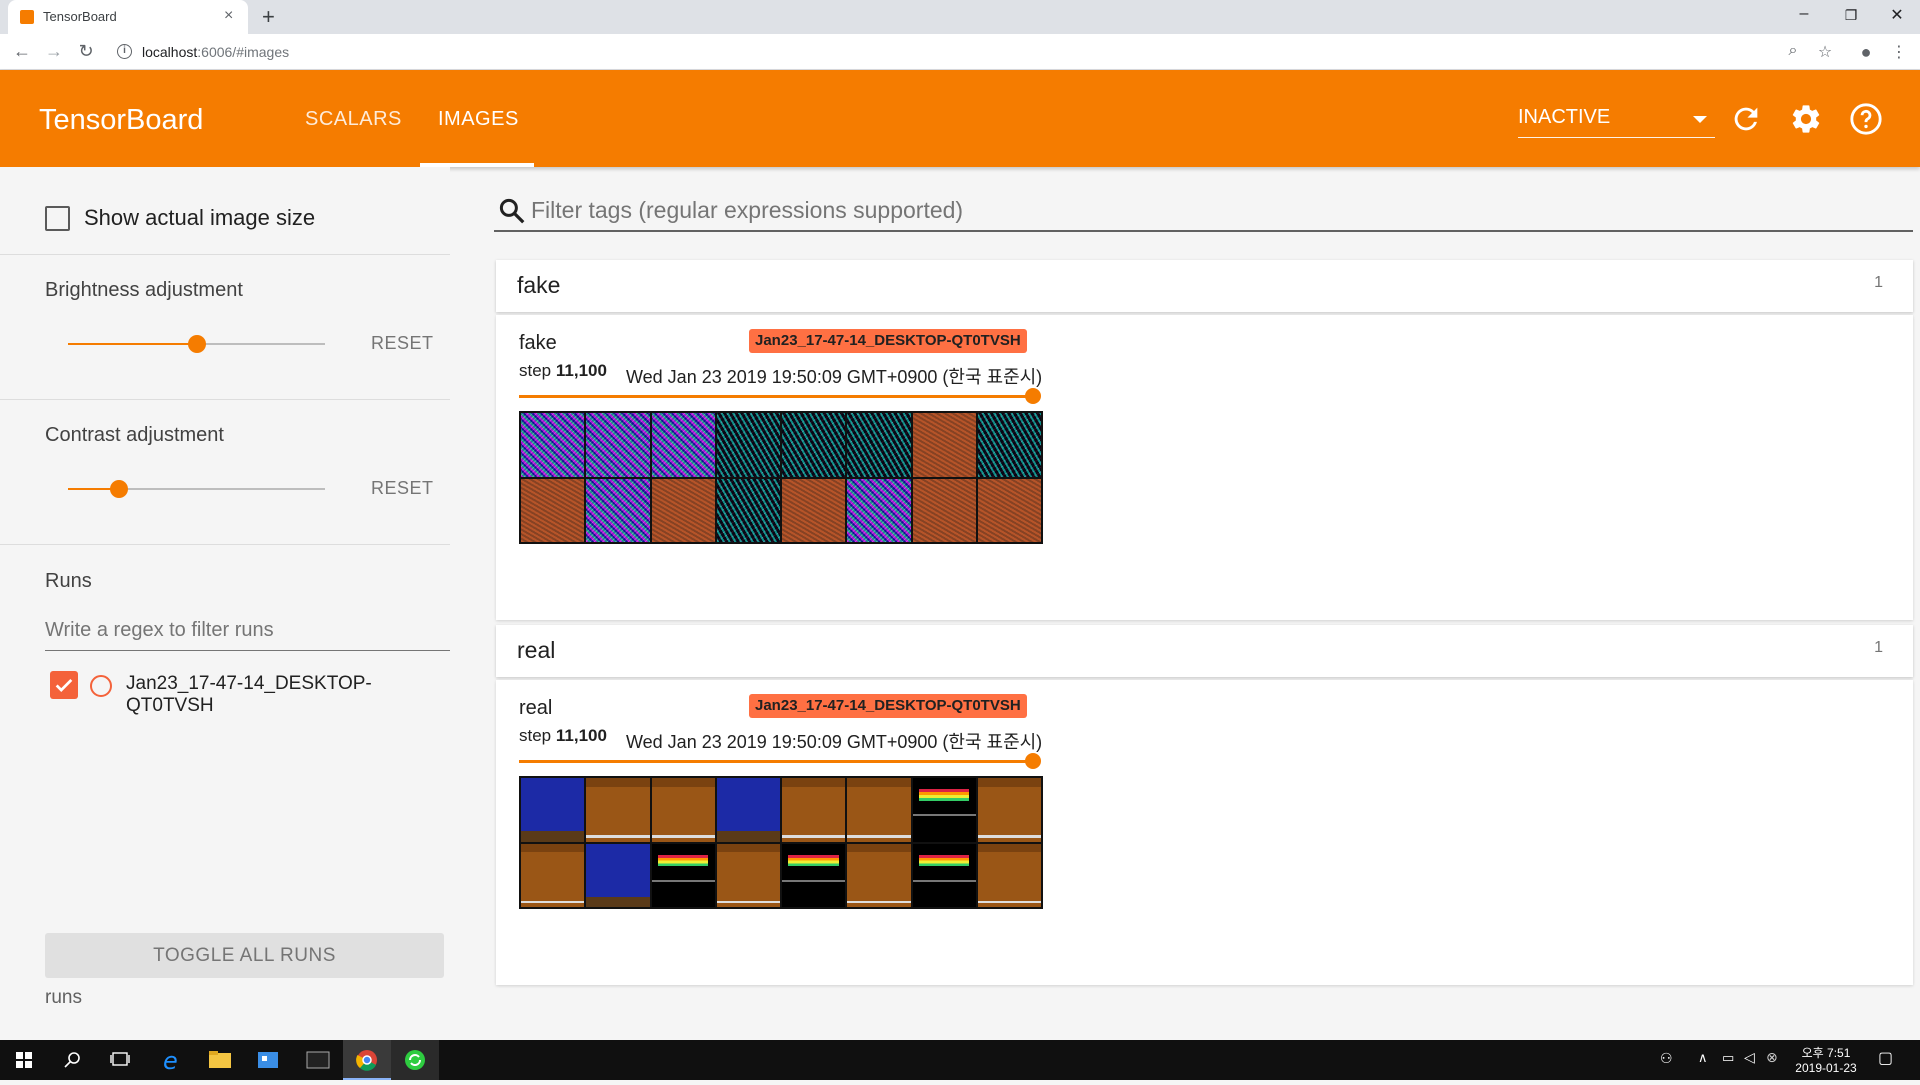 This screenshot has height=1085, width=1920. I want to click on windows-start-icon, so click(24, 1060).